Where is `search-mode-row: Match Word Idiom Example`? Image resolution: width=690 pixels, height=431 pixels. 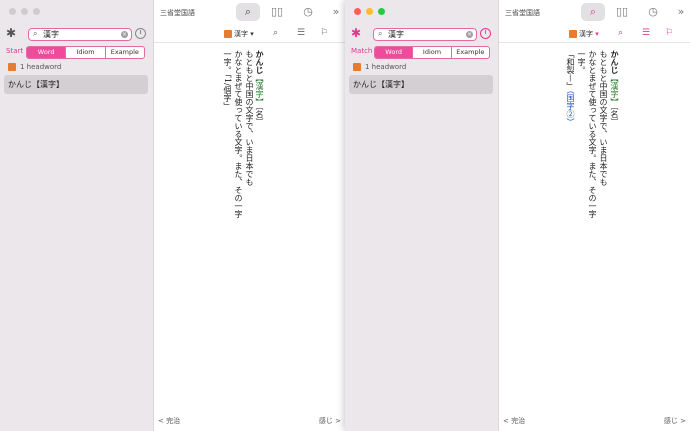
search-mode-row: Match Word Idiom Example is located at coordinates (422, 52).